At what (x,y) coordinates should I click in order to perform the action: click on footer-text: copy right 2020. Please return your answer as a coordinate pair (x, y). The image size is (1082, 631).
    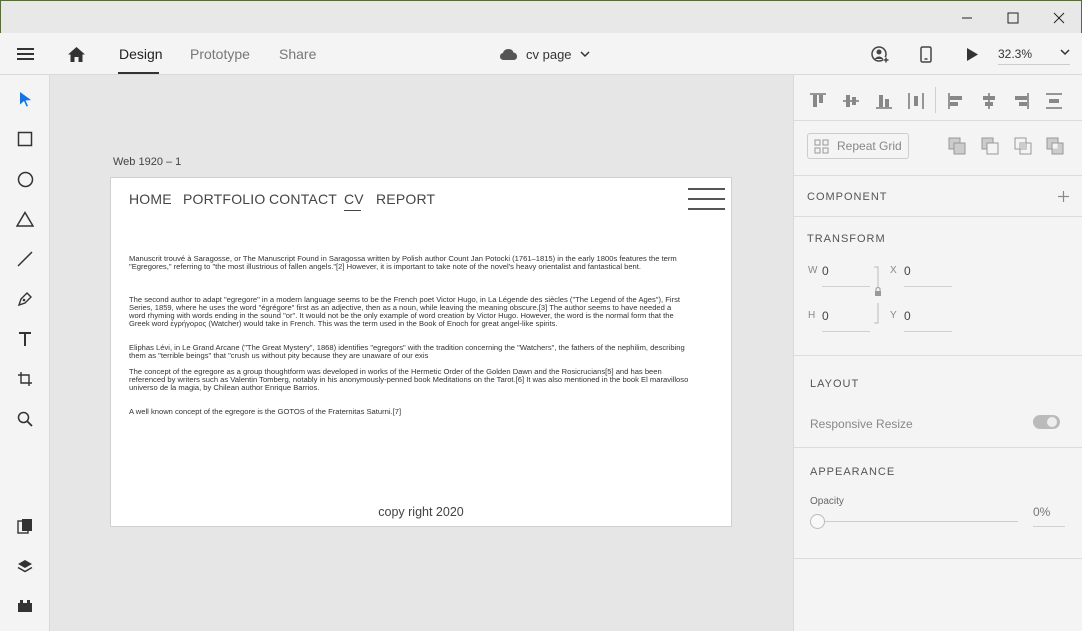
    Looking at the image, I should click on (421, 512).